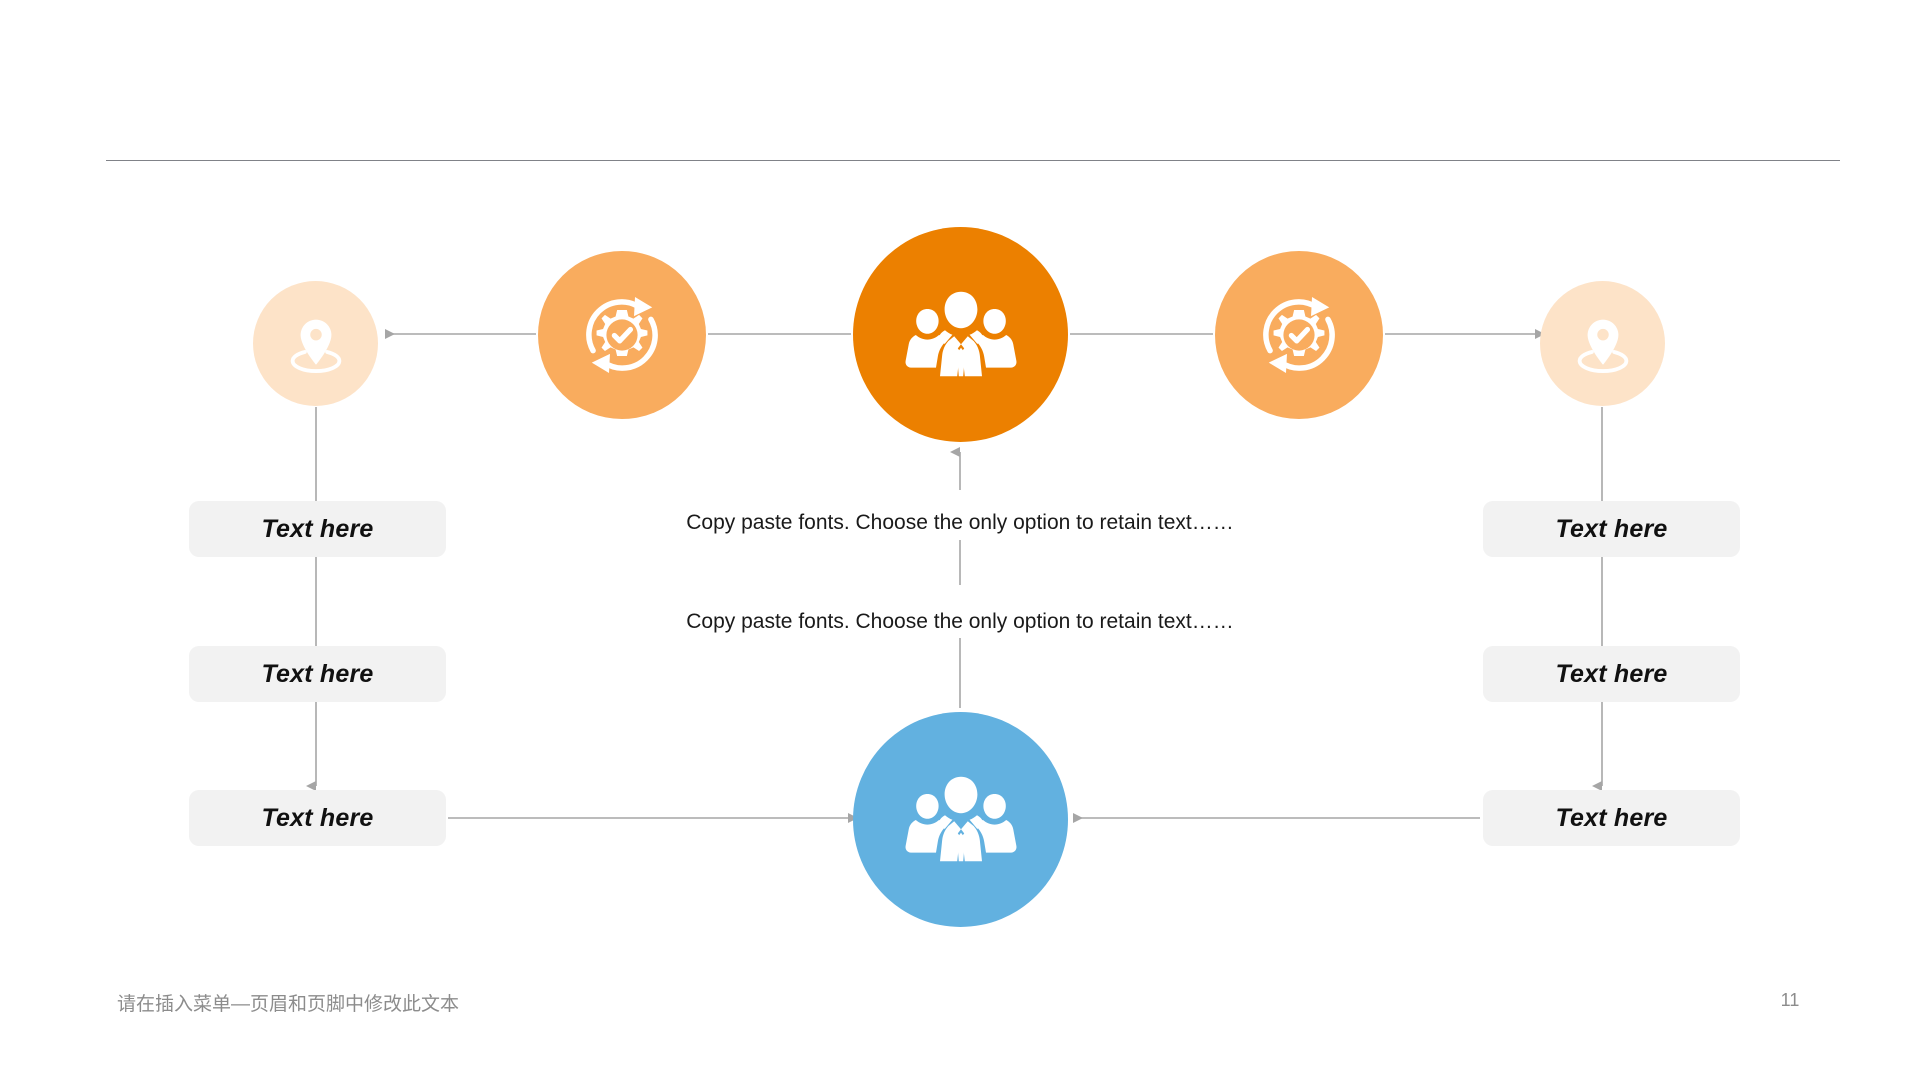  I want to click on text-chip-left-3: Text here, so click(317, 818).